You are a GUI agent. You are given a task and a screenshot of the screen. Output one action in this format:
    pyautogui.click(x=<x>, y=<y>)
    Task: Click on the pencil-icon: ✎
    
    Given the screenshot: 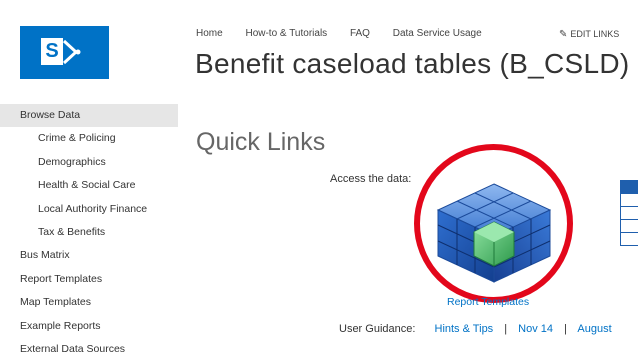 What is the action you would take?
    pyautogui.click(x=563, y=34)
    